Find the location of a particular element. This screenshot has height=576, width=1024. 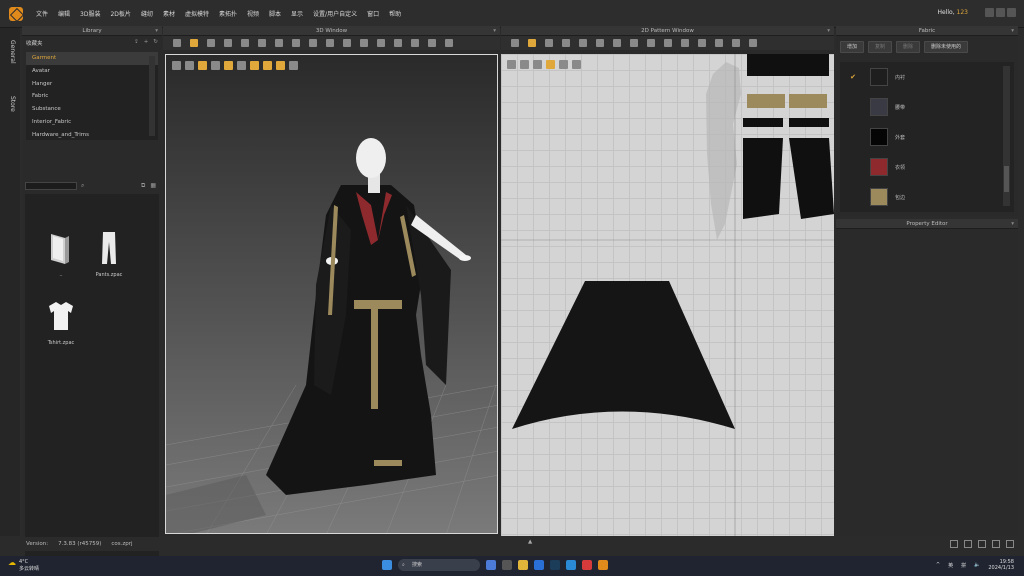

edit-pattern-icon is located at coordinates (515, 43).